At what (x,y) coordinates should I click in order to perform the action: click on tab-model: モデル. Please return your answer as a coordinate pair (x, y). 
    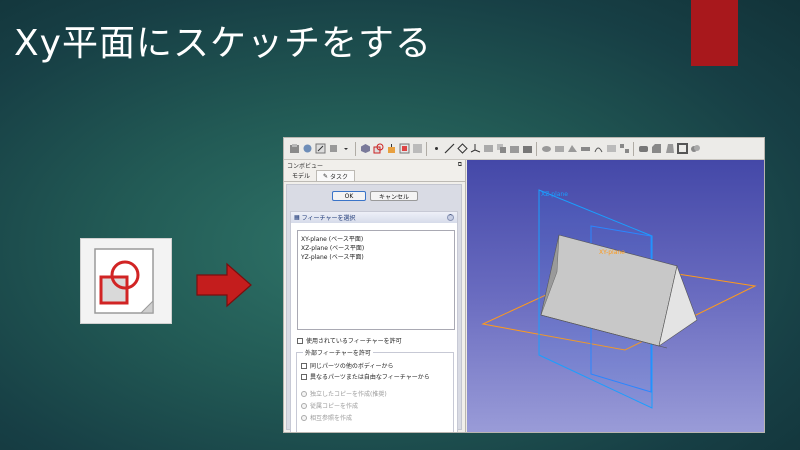
    Looking at the image, I should click on (301, 175).